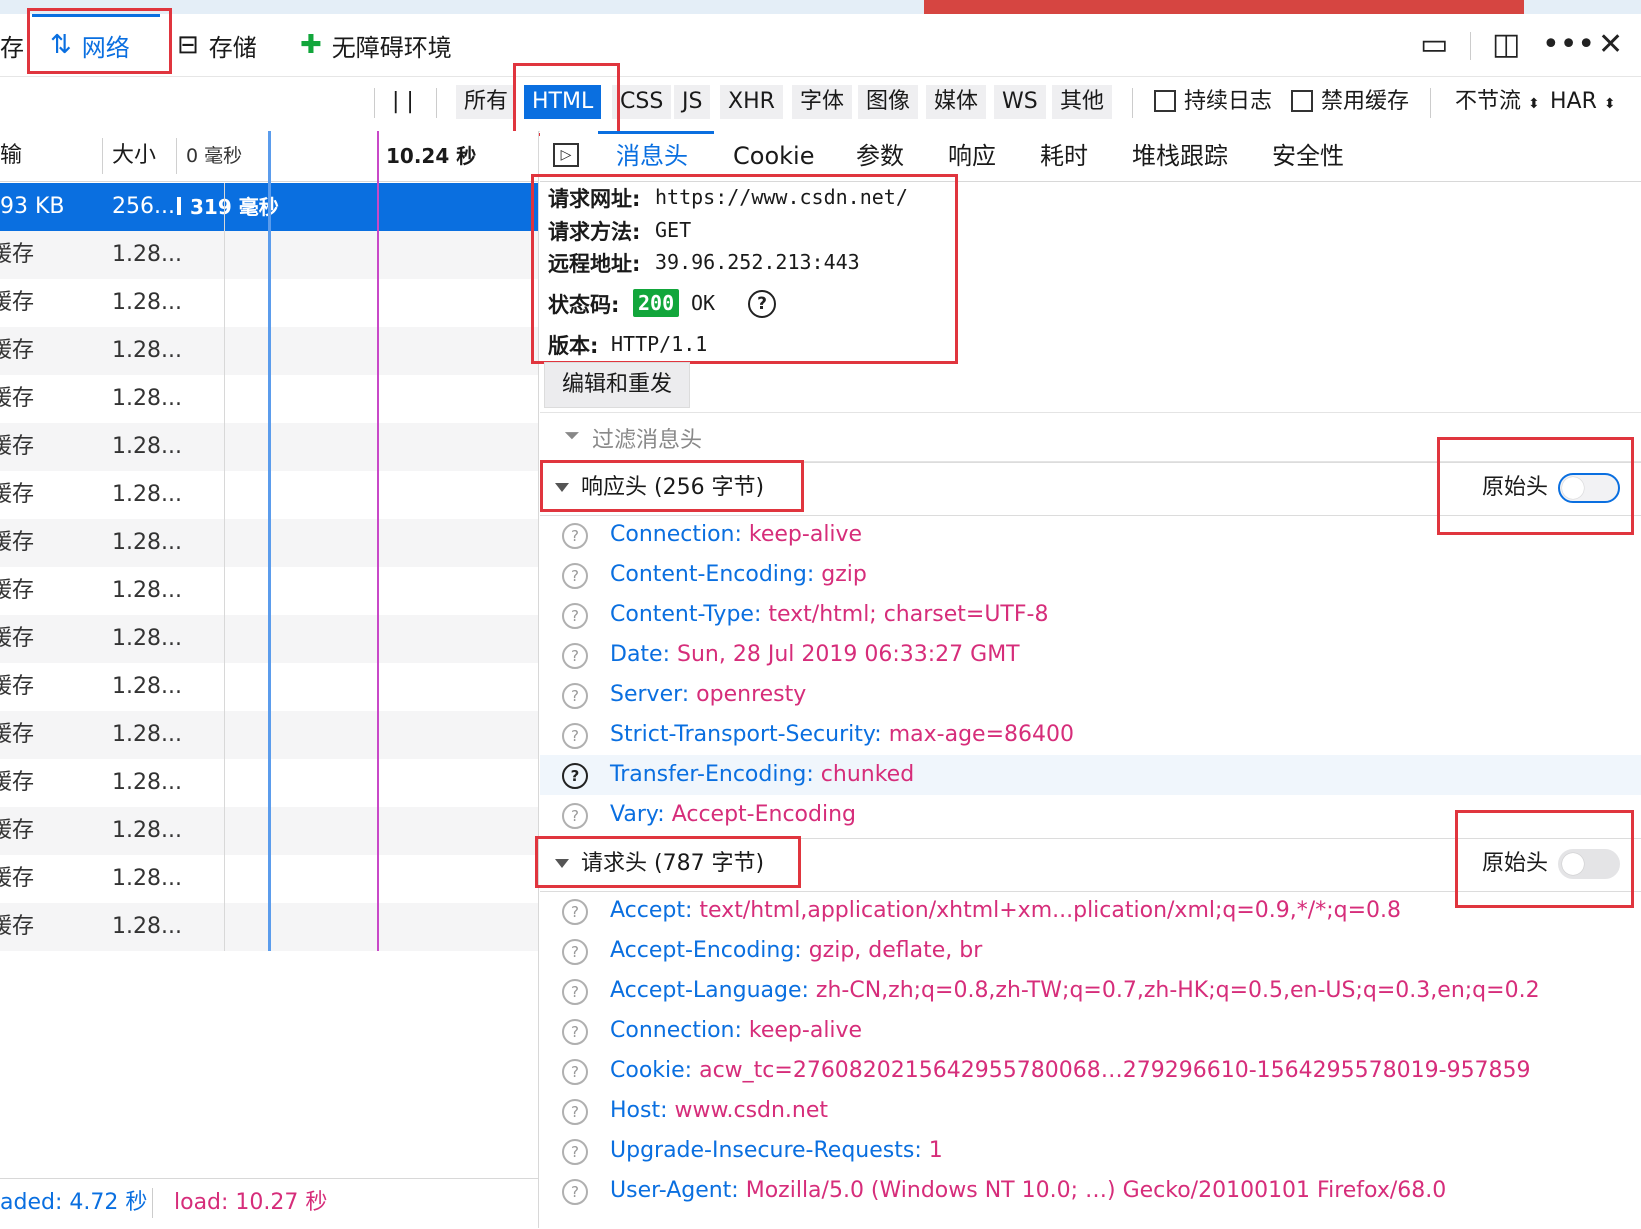 The width and height of the screenshot is (1641, 1229). I want to click on filter-xhr: XHR, so click(751, 102).